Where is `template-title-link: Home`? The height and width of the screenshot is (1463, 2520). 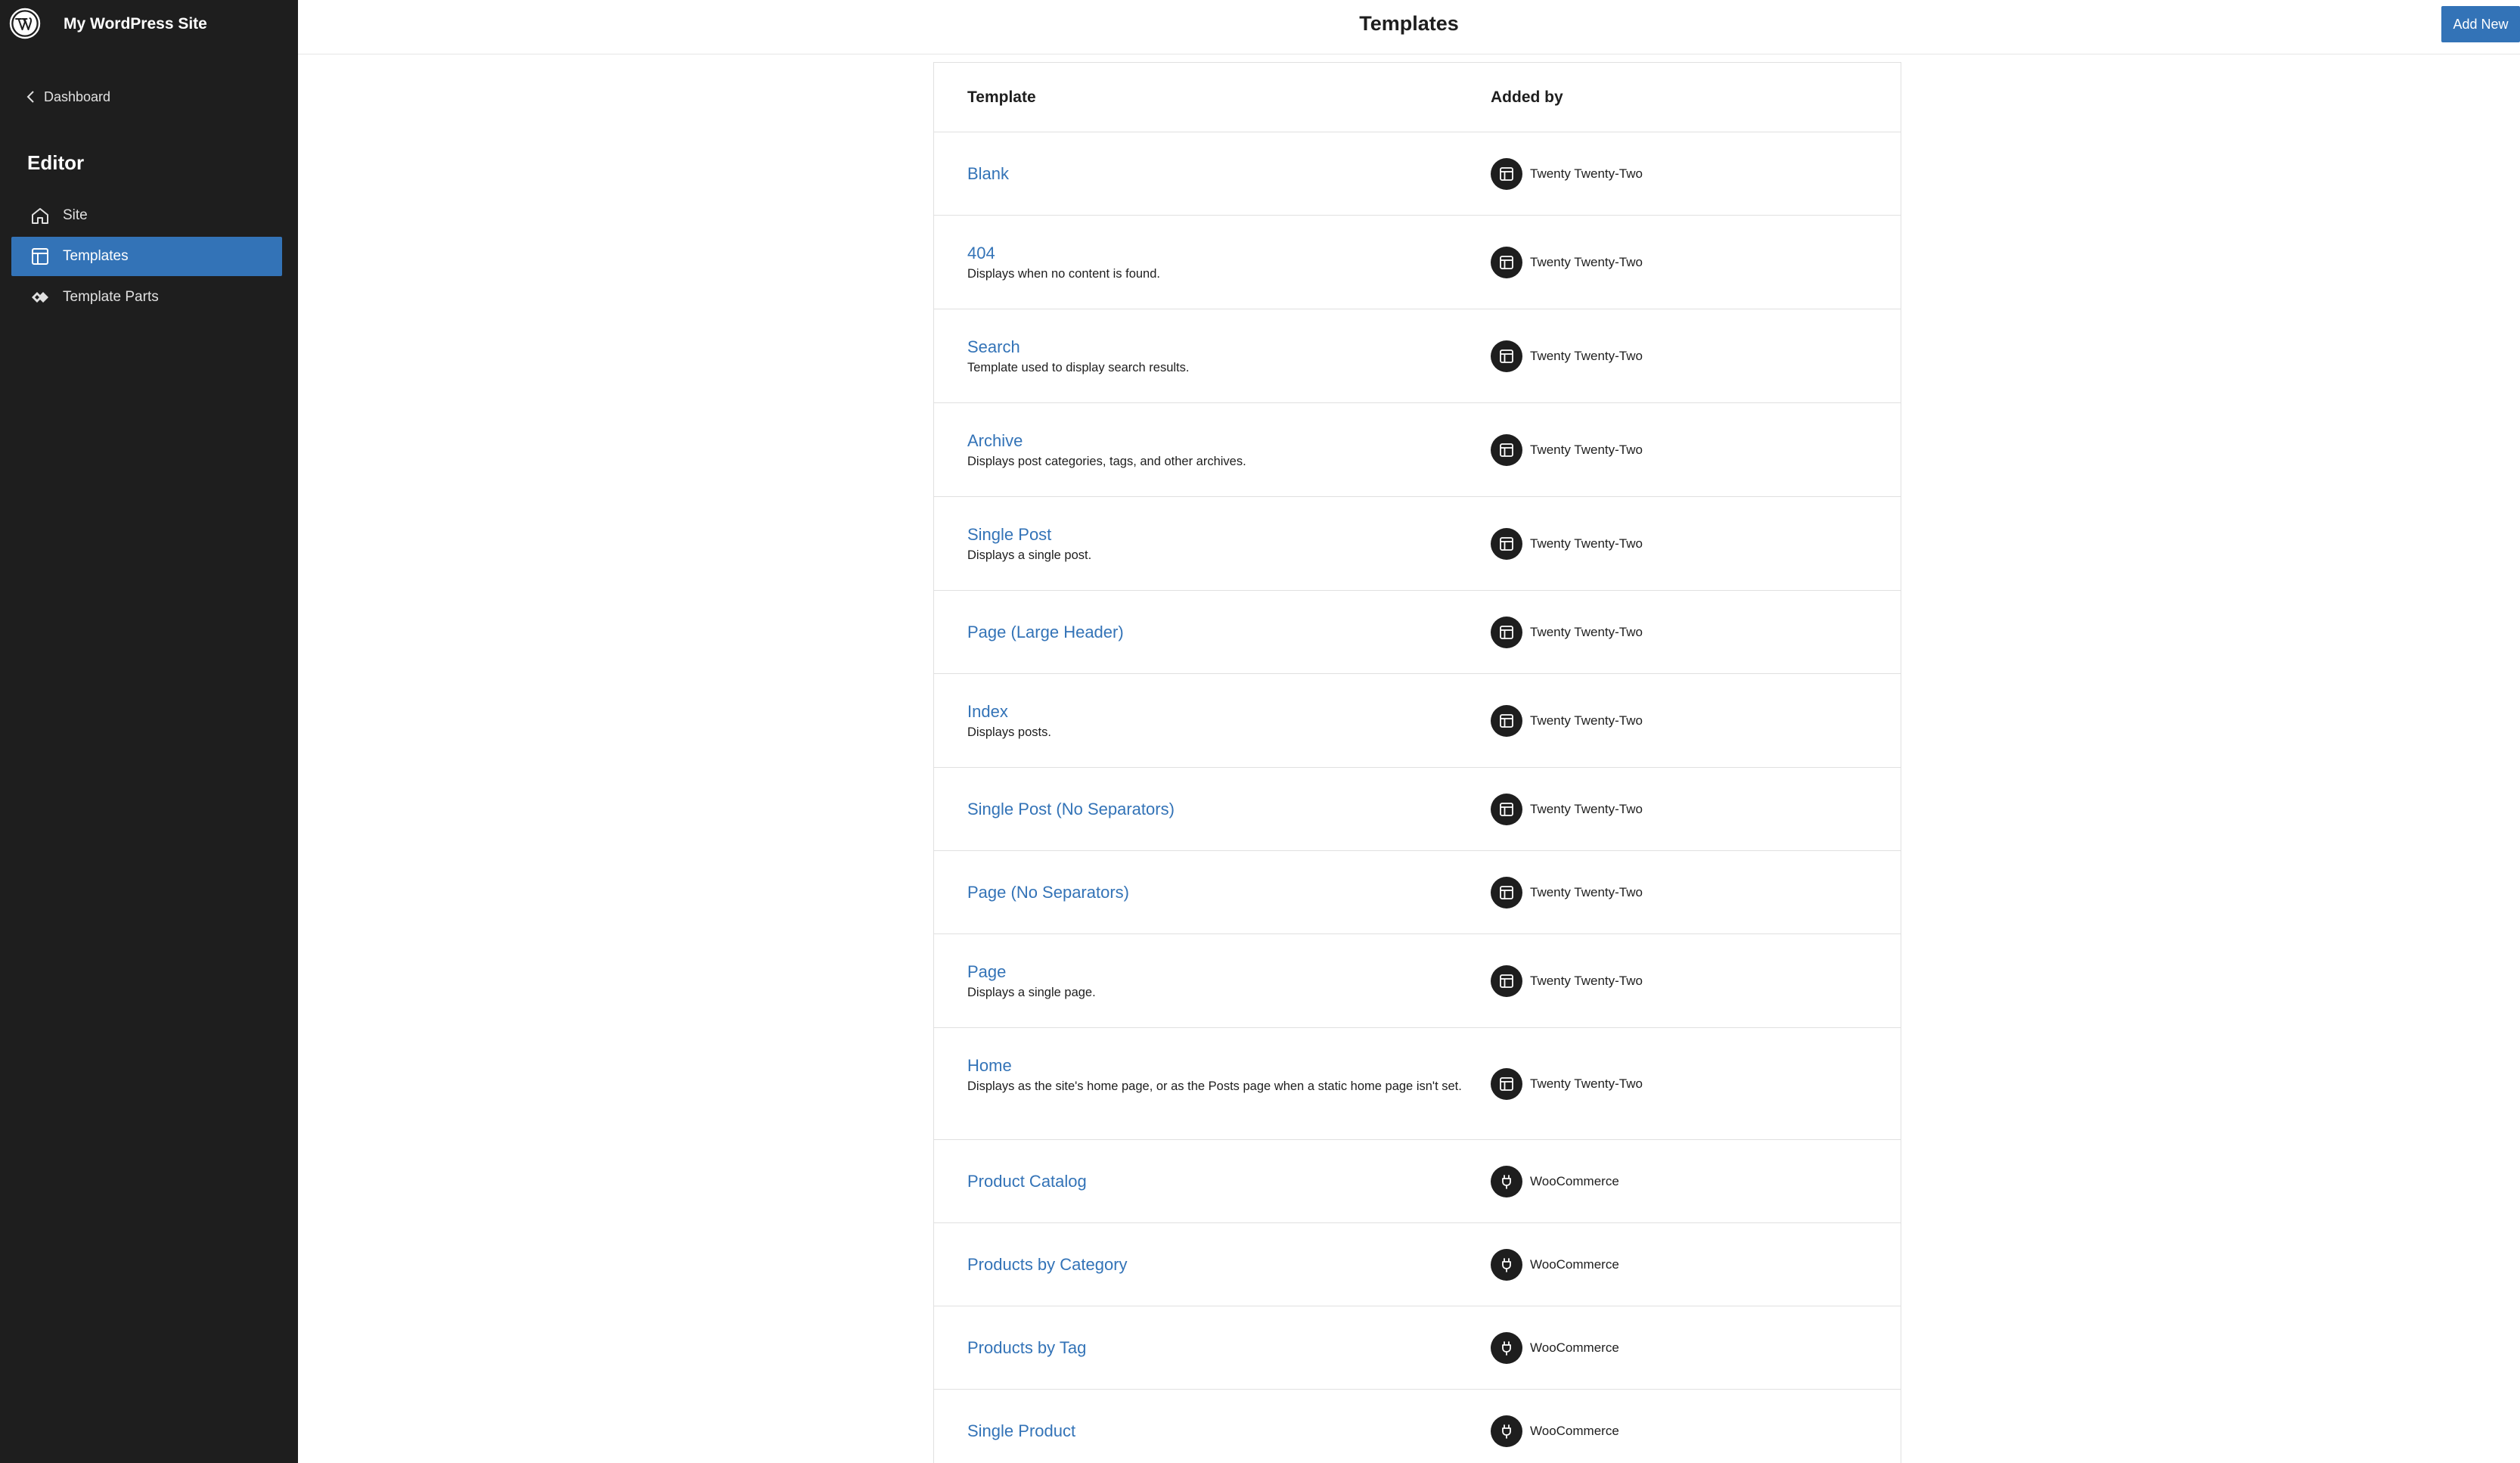 template-title-link: Home is located at coordinates (1216, 1065).